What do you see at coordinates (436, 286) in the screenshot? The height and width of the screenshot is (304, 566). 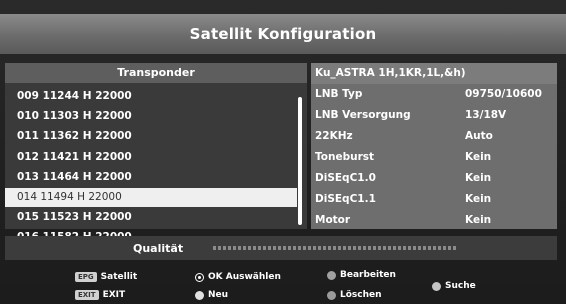 I see `blue-key-icon` at bounding box center [436, 286].